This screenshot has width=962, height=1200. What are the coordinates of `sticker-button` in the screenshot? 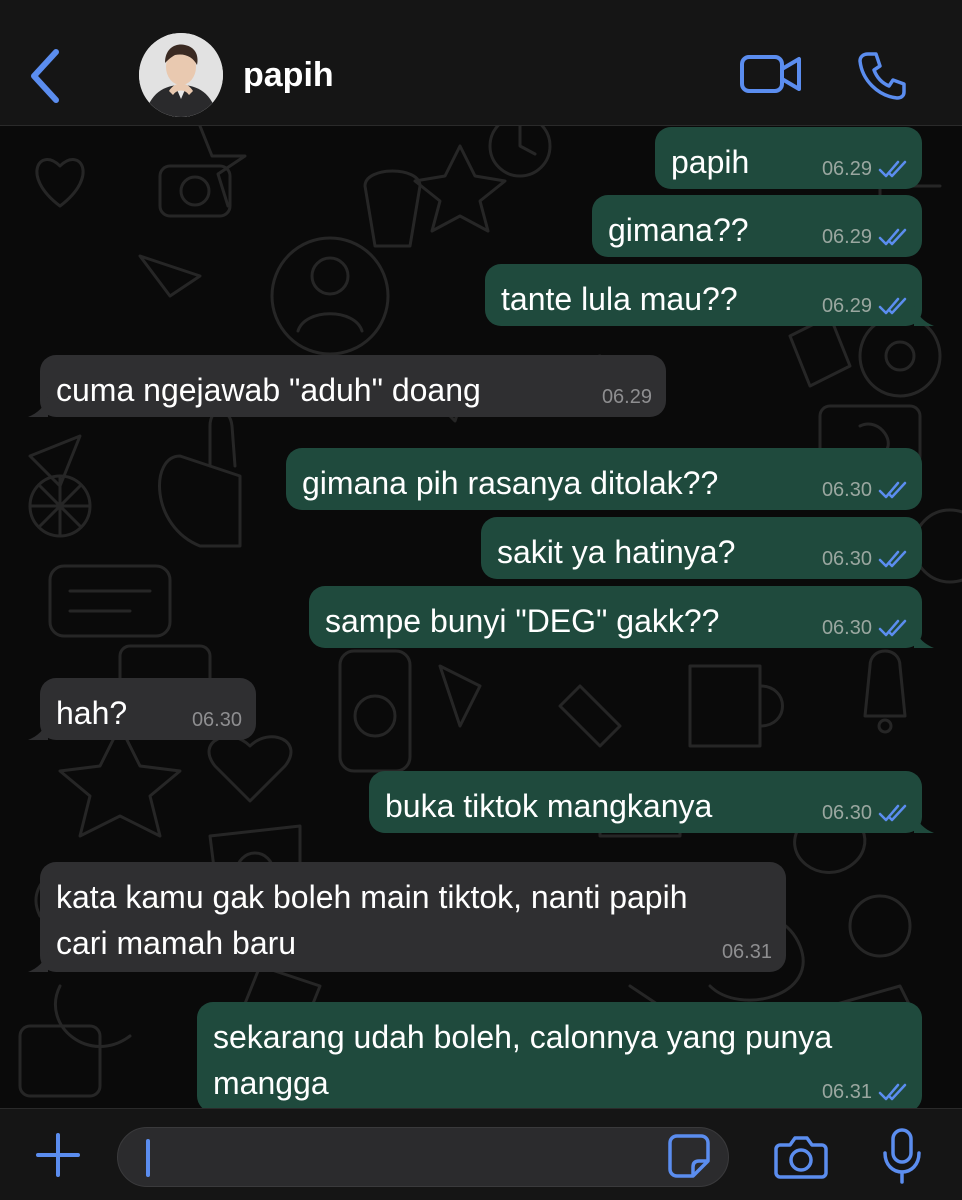 It's located at (689, 1156).